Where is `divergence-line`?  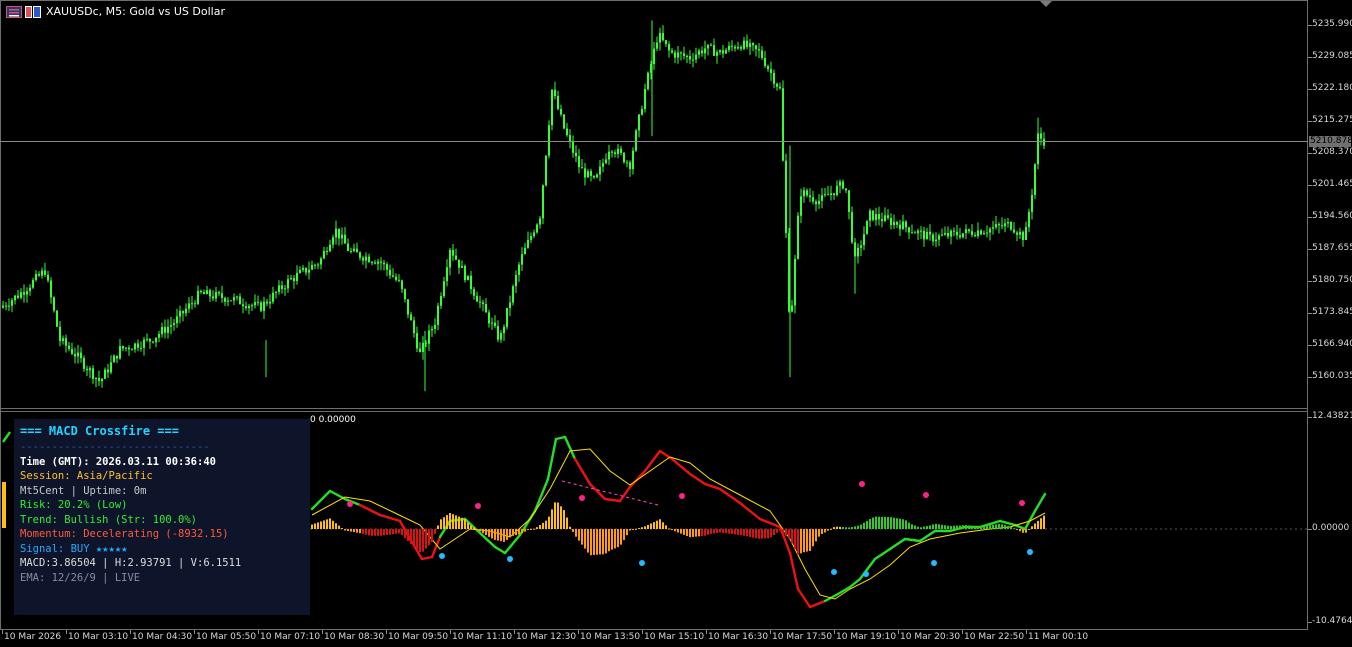 divergence-line is located at coordinates (610, 493).